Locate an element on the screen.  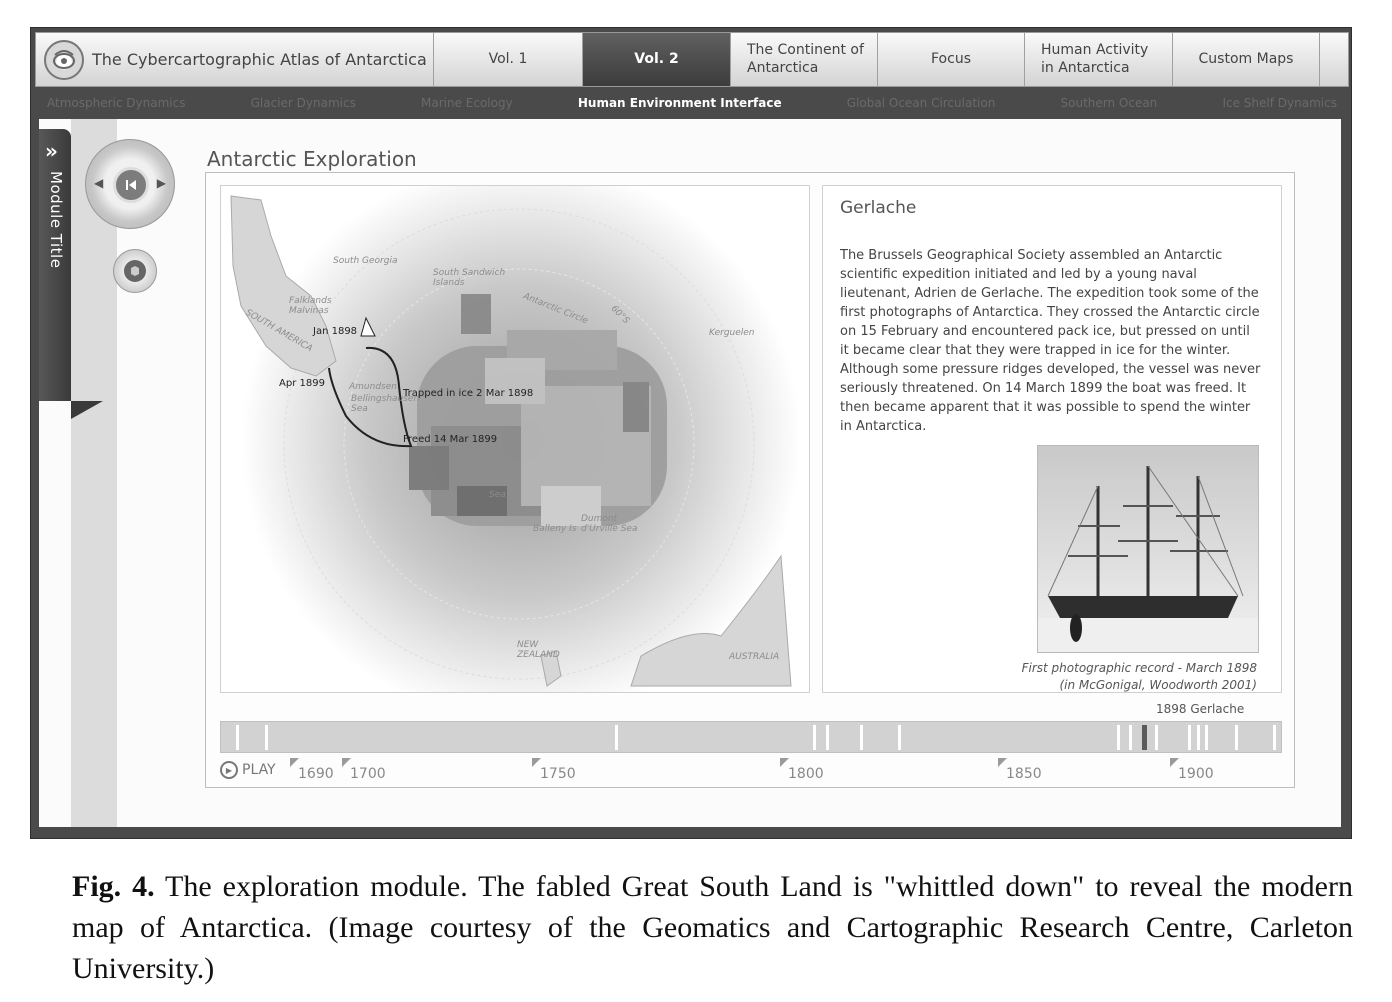
nav-right-arrow-icon: ▶ is located at coordinates (161, 183).